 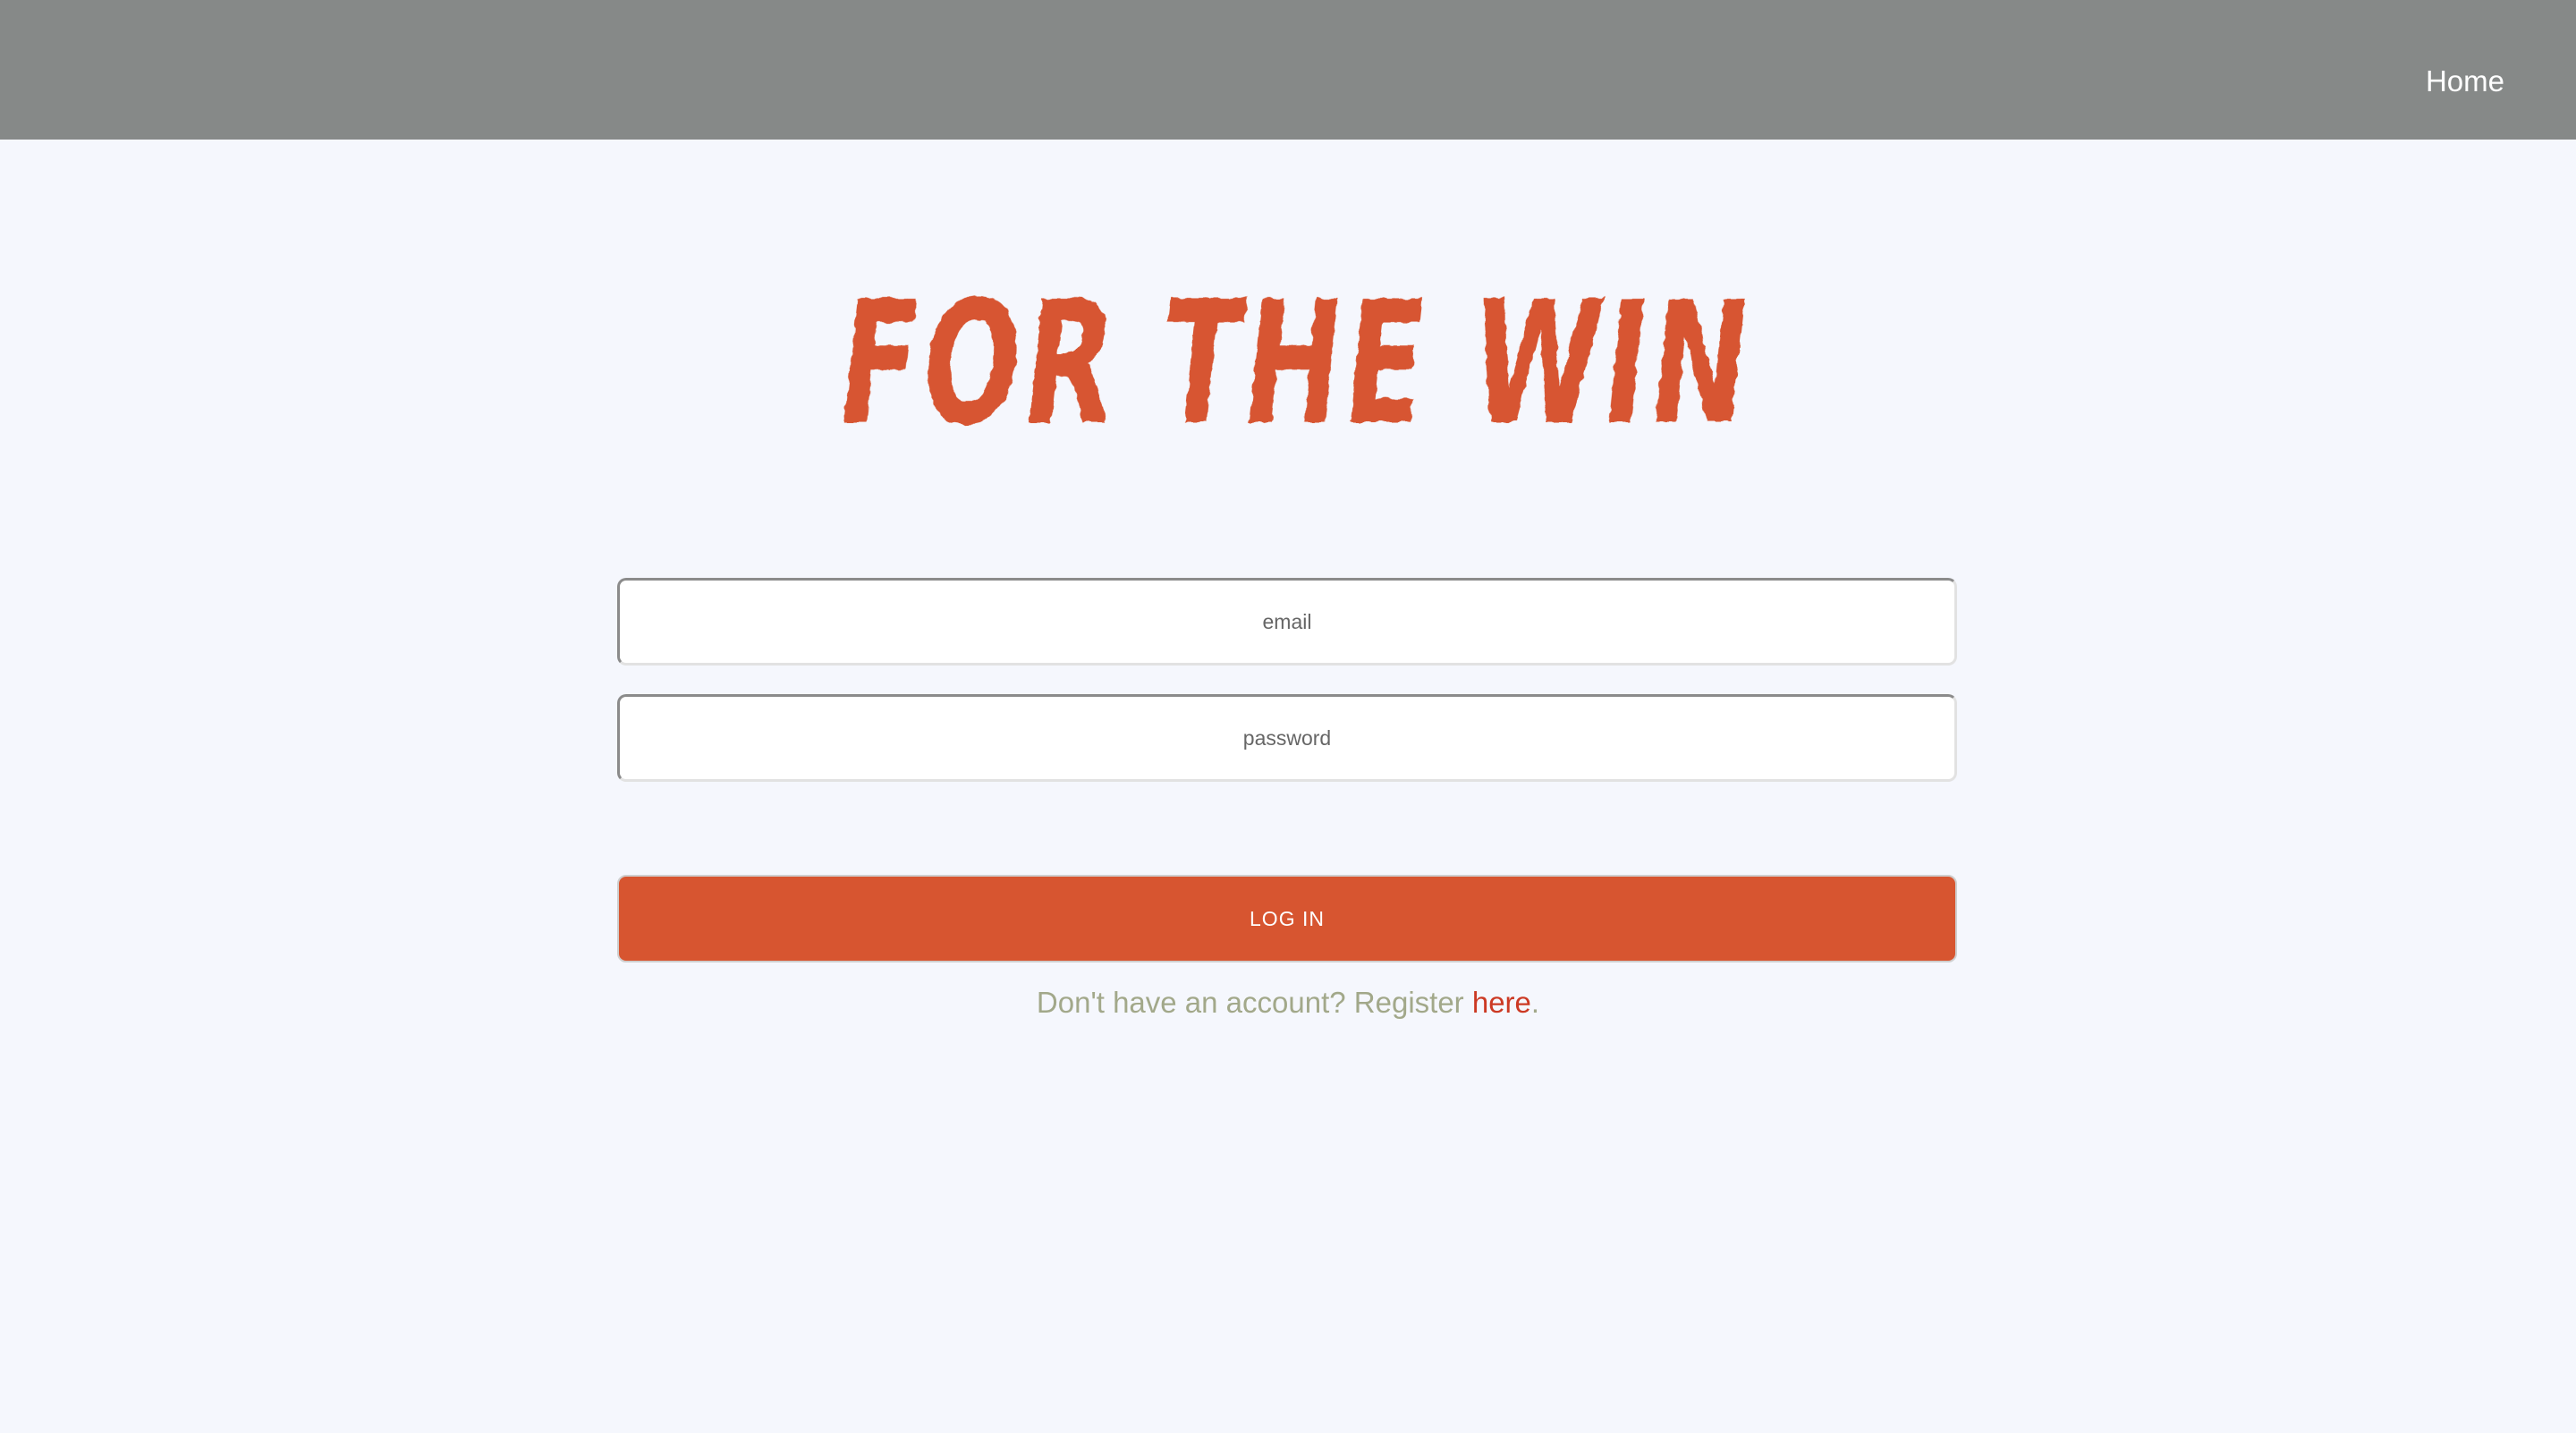 I want to click on app-logo-wordmark: FOR THE WIN, so click(x=1295, y=357).